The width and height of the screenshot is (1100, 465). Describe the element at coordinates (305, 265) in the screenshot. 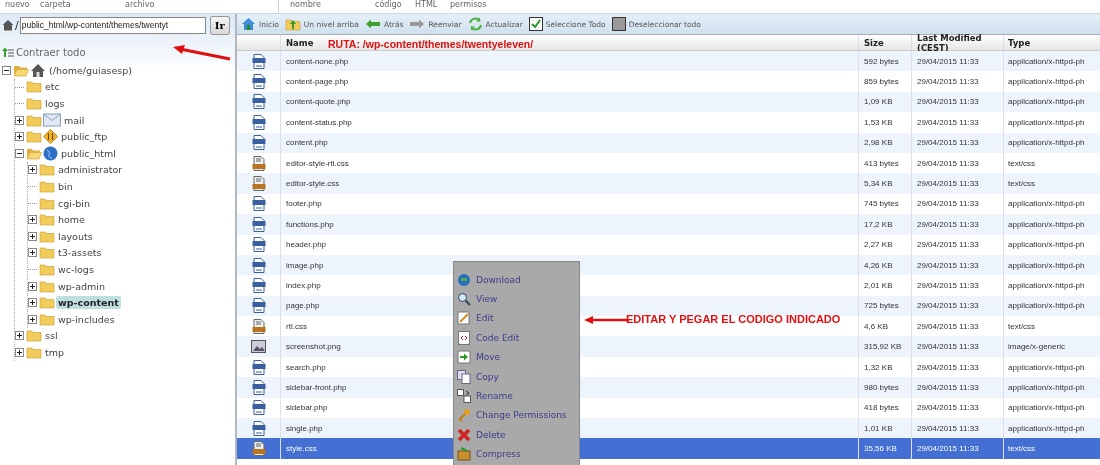

I see `file-name: image.php` at that location.